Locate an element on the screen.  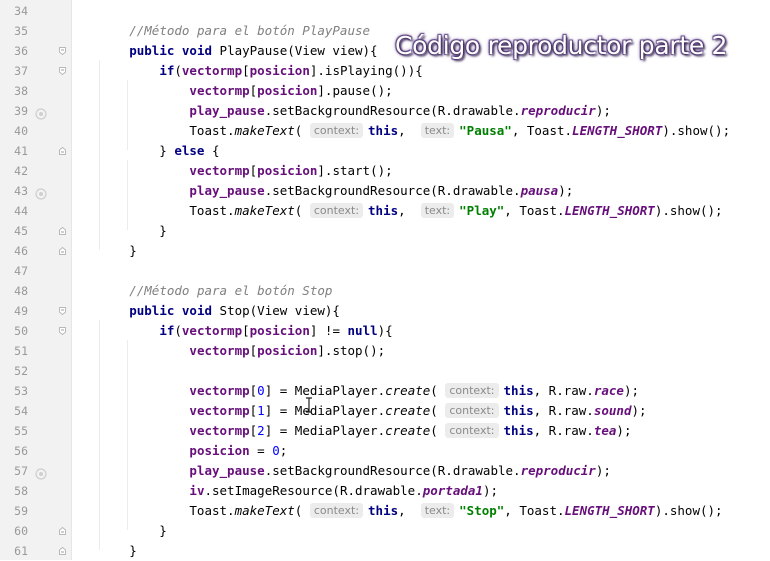
code-line: 52 is located at coordinates (385, 371).